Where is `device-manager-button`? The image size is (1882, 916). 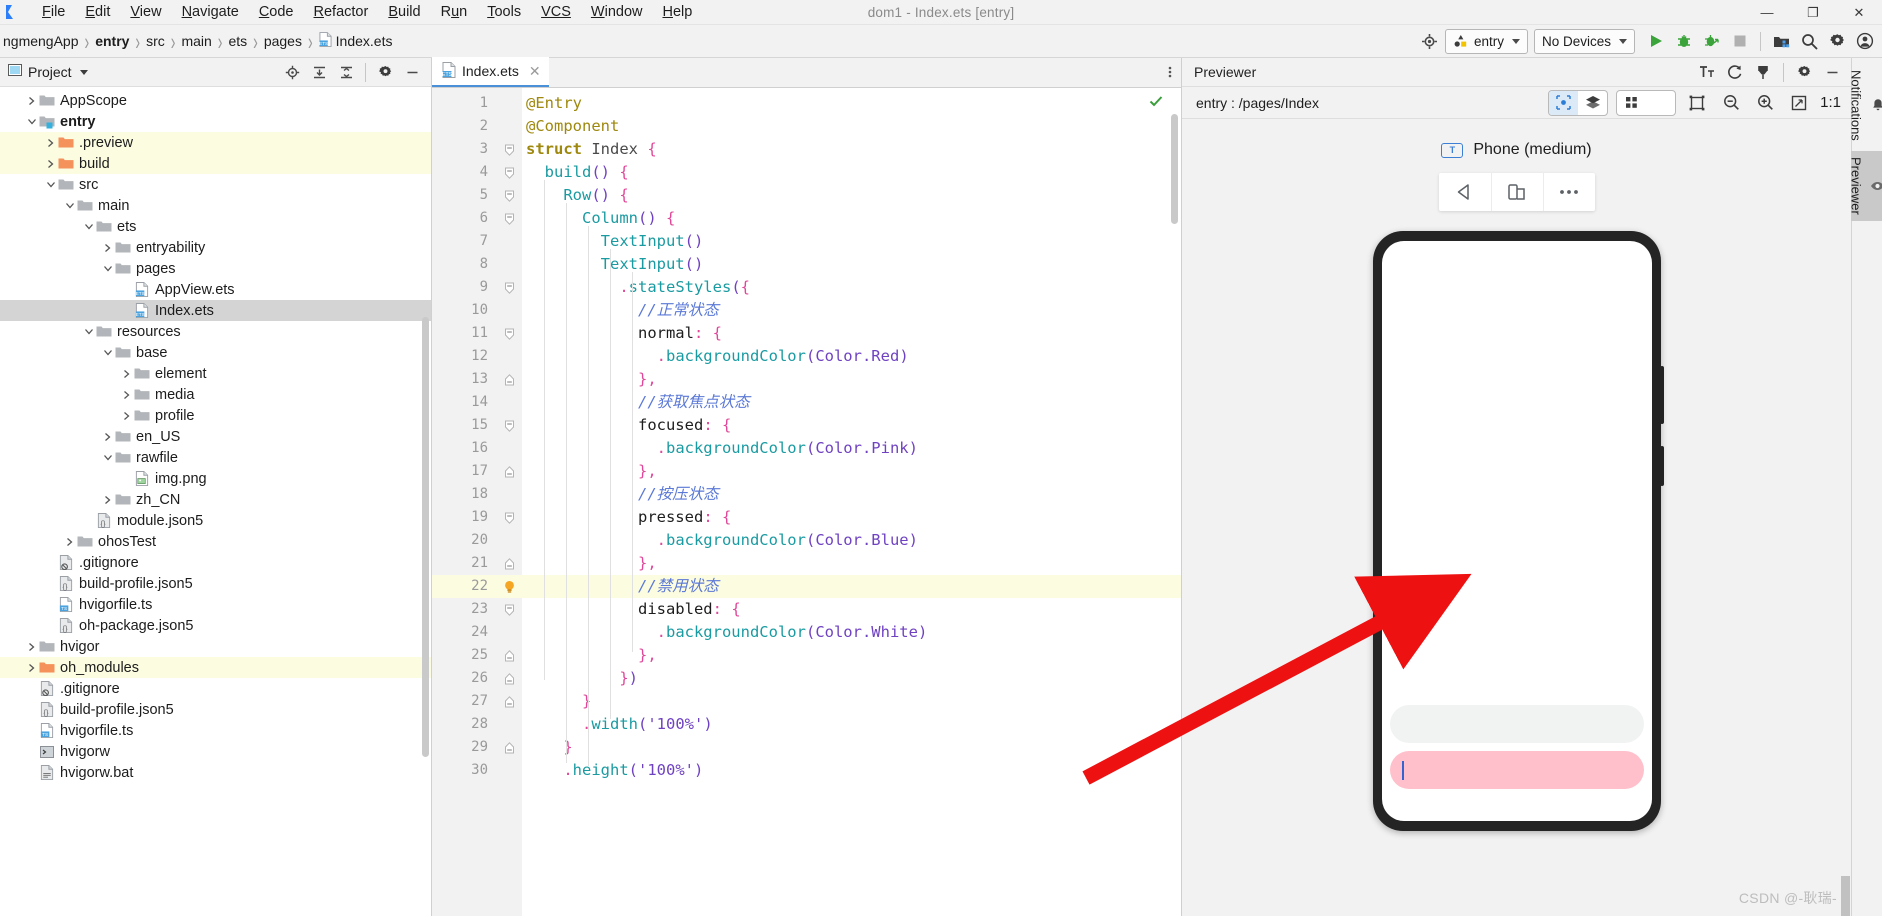 device-manager-button is located at coordinates (1781, 41).